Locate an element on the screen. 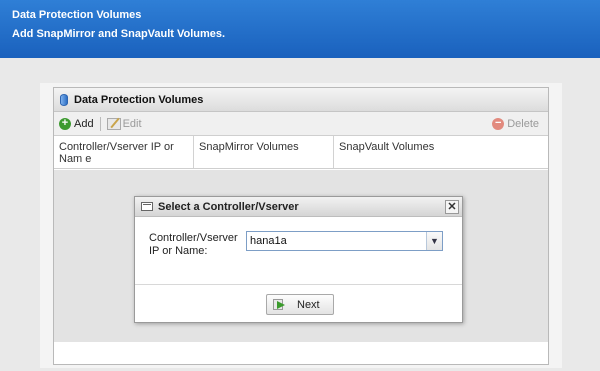 This screenshot has height=371, width=600. edit-button: Edit is located at coordinates (124, 123).